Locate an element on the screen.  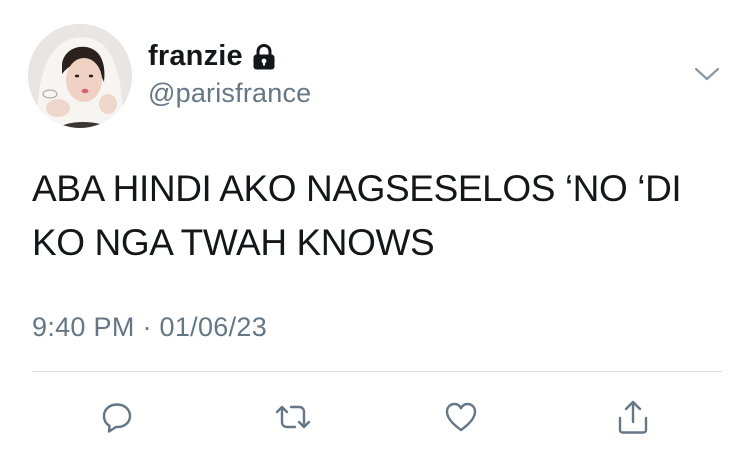
reply-icon is located at coordinates (117, 418).